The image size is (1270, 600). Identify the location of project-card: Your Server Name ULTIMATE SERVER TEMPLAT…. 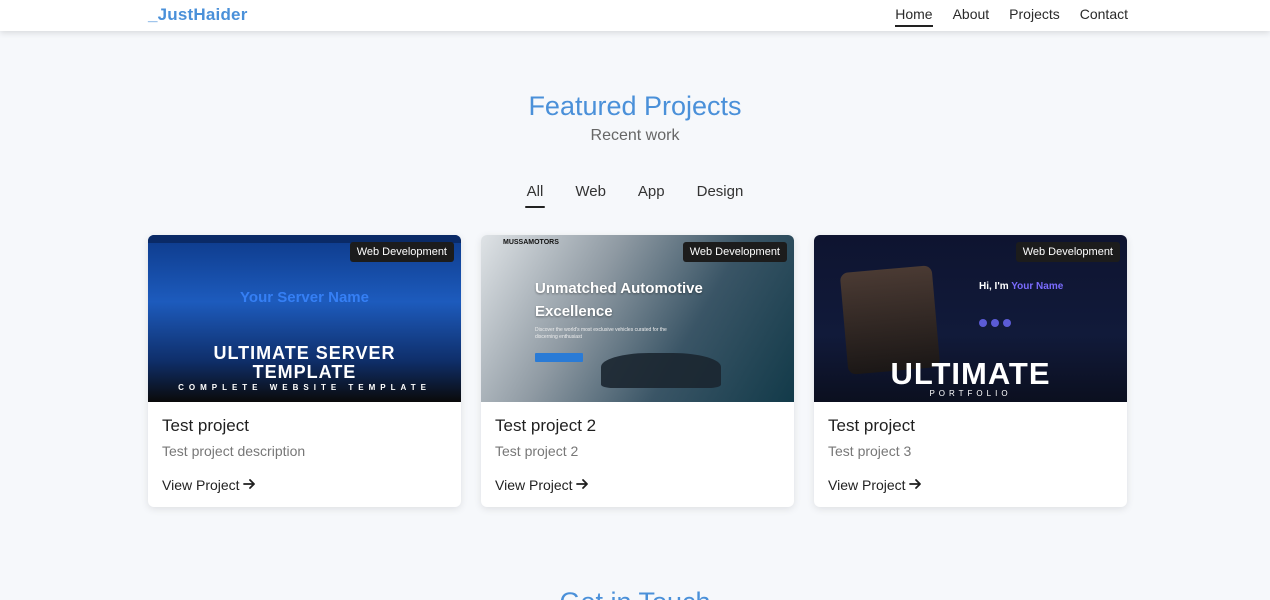
(304, 371).